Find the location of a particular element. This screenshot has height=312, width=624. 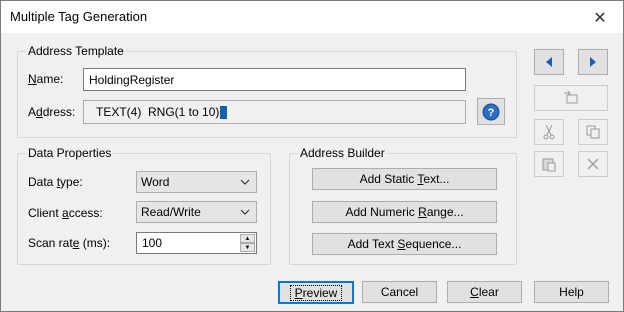

cut-icon is located at coordinates (549, 132).